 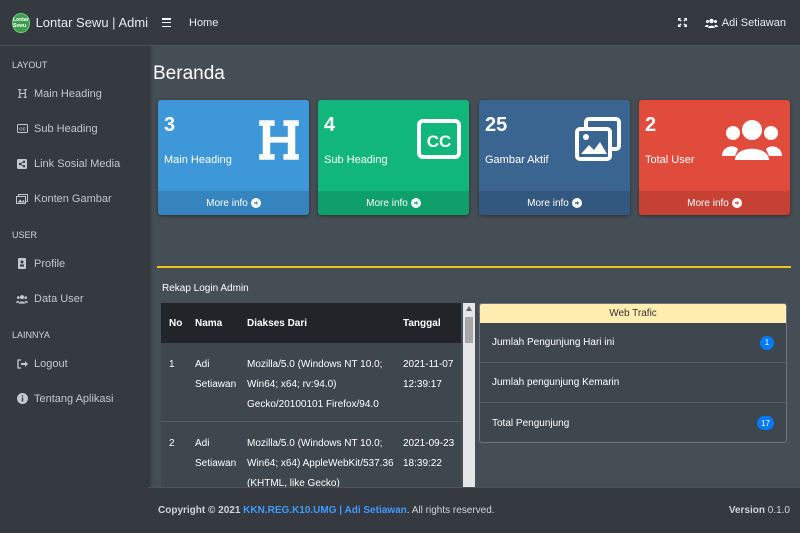 I want to click on login-recap-title: Rekap Login Admin, so click(x=205, y=288).